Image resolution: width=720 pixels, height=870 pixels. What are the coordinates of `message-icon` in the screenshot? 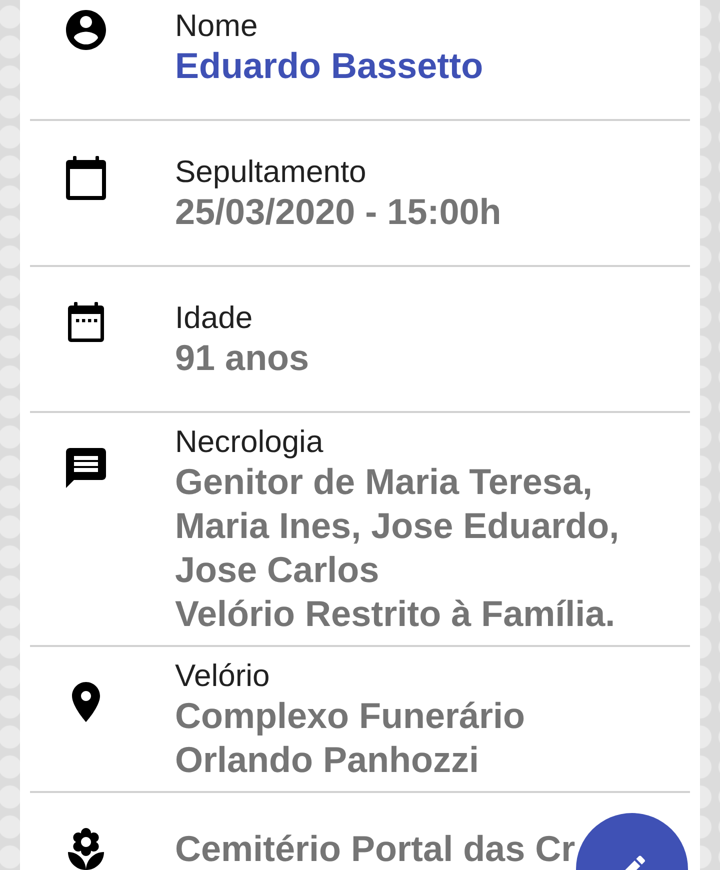 It's located at (86, 468).